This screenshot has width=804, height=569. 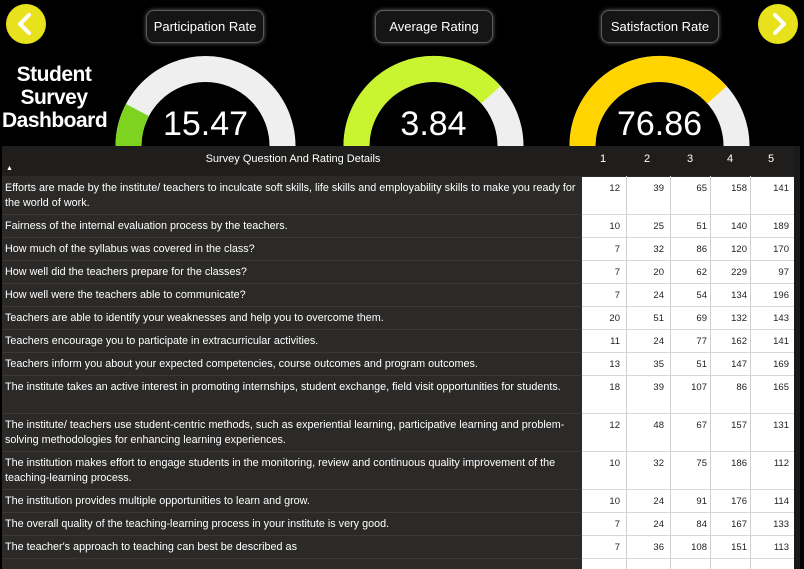 I want to click on participation-rate-label: Participation Rate, so click(x=205, y=26).